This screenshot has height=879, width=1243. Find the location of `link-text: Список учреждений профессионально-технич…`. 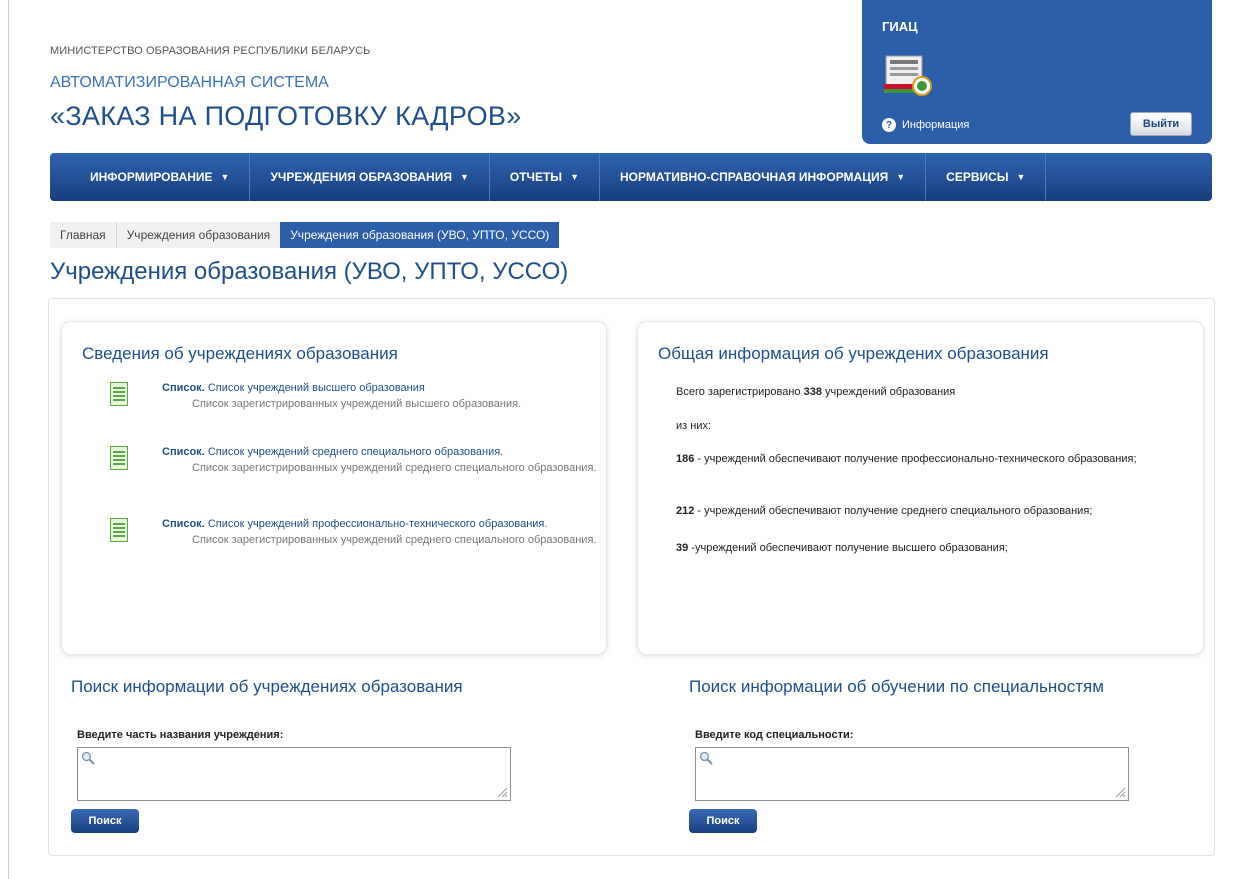

link-text: Список учреждений профессионально-технич… is located at coordinates (377, 524).